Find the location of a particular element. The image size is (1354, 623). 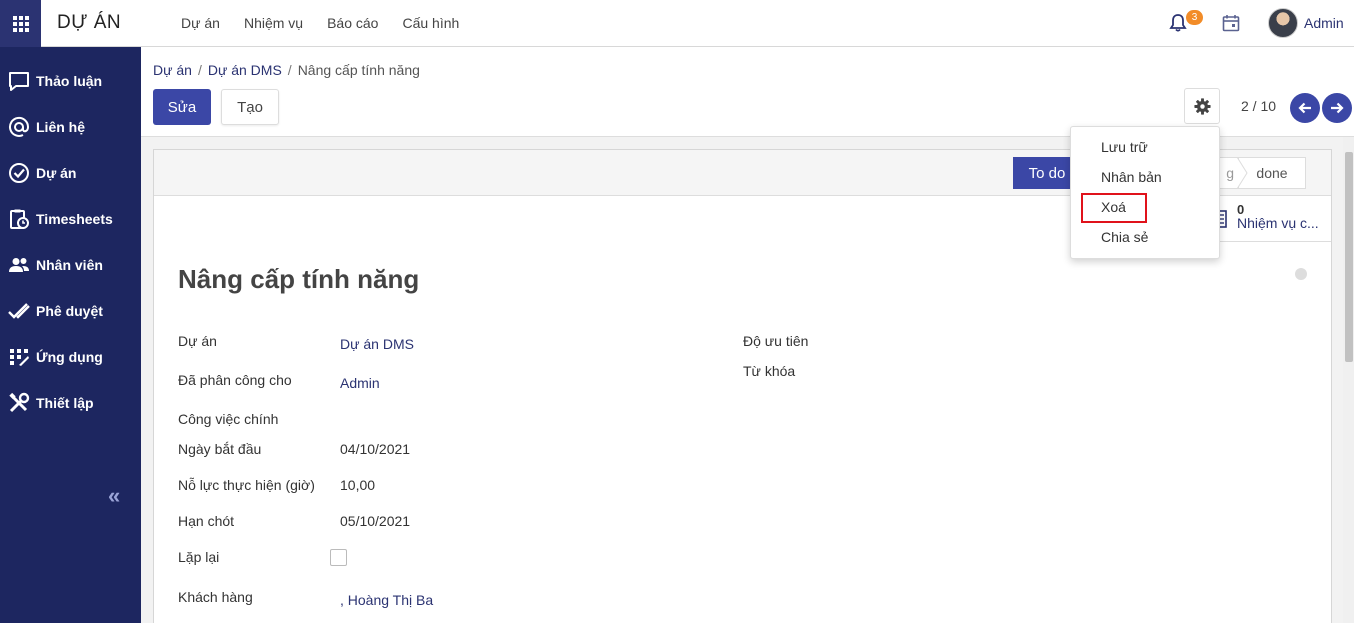

edit-button: Sửa is located at coordinates (182, 107).